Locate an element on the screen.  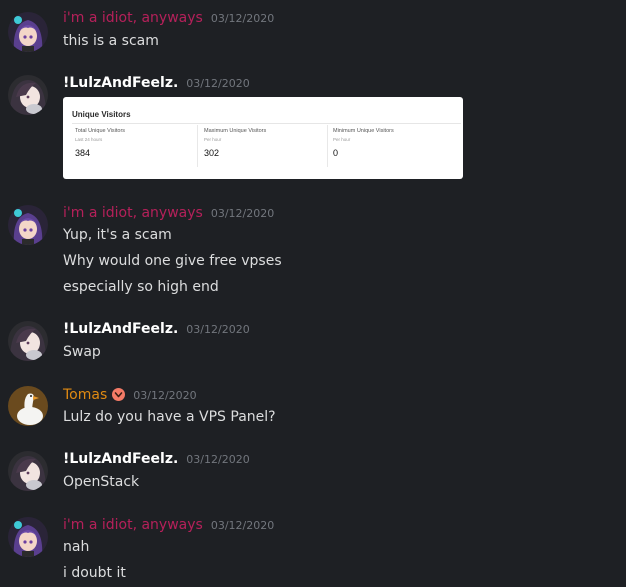
goose-avatar-icon is located at coordinates (28, 406).